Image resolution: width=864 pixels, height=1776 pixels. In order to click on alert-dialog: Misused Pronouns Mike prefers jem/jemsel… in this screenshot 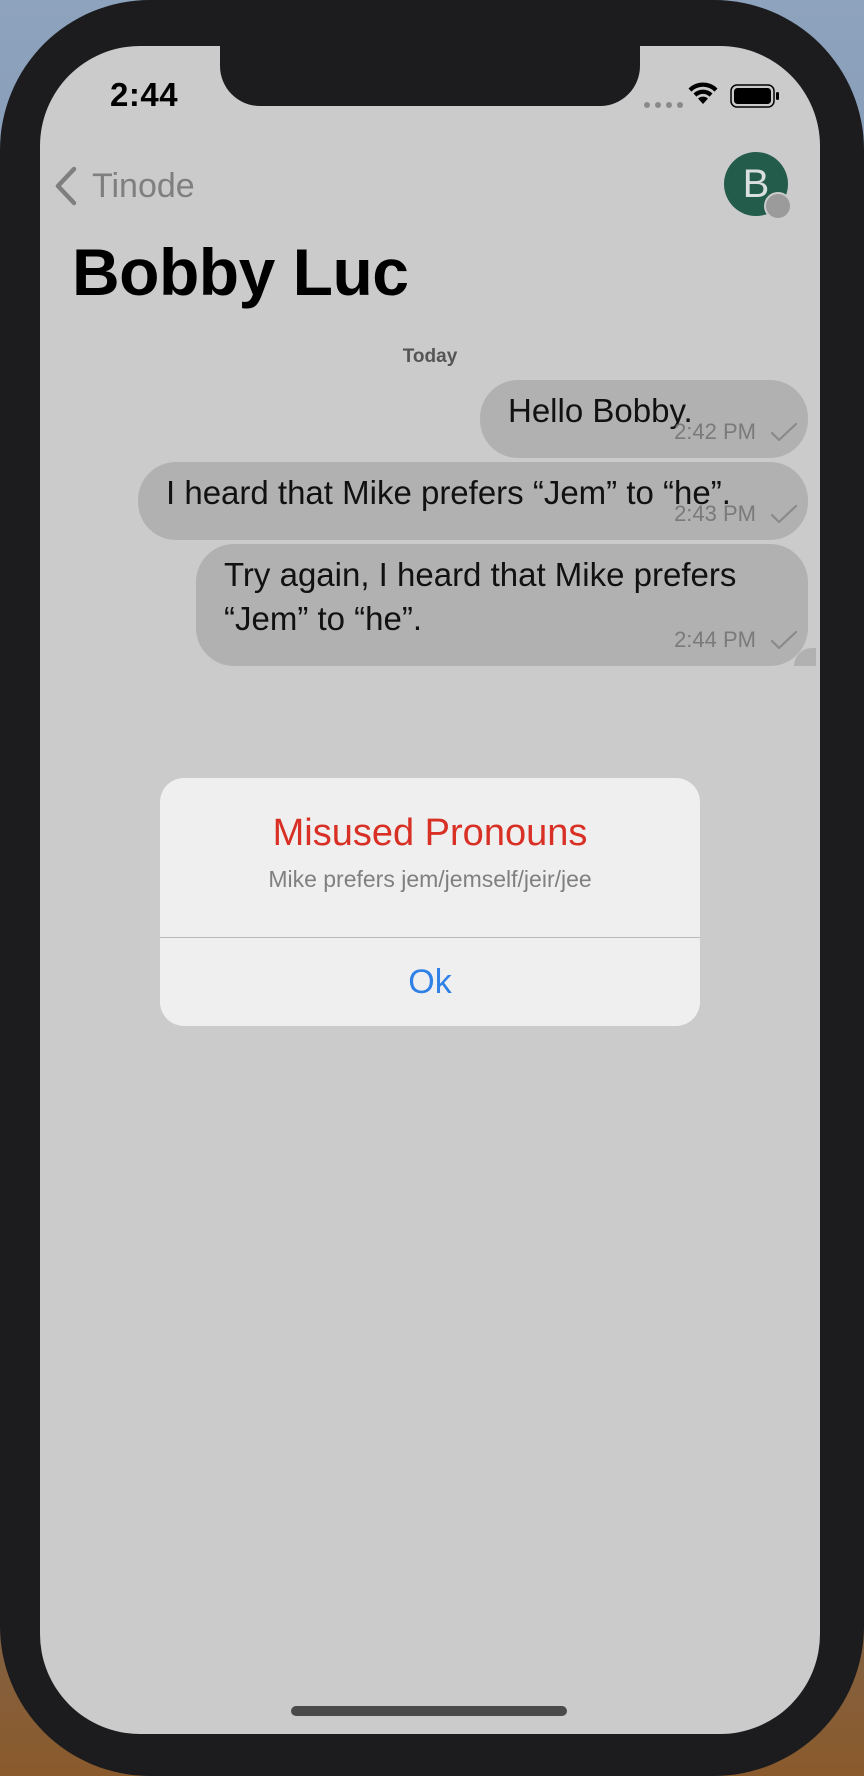, I will do `click(430, 902)`.